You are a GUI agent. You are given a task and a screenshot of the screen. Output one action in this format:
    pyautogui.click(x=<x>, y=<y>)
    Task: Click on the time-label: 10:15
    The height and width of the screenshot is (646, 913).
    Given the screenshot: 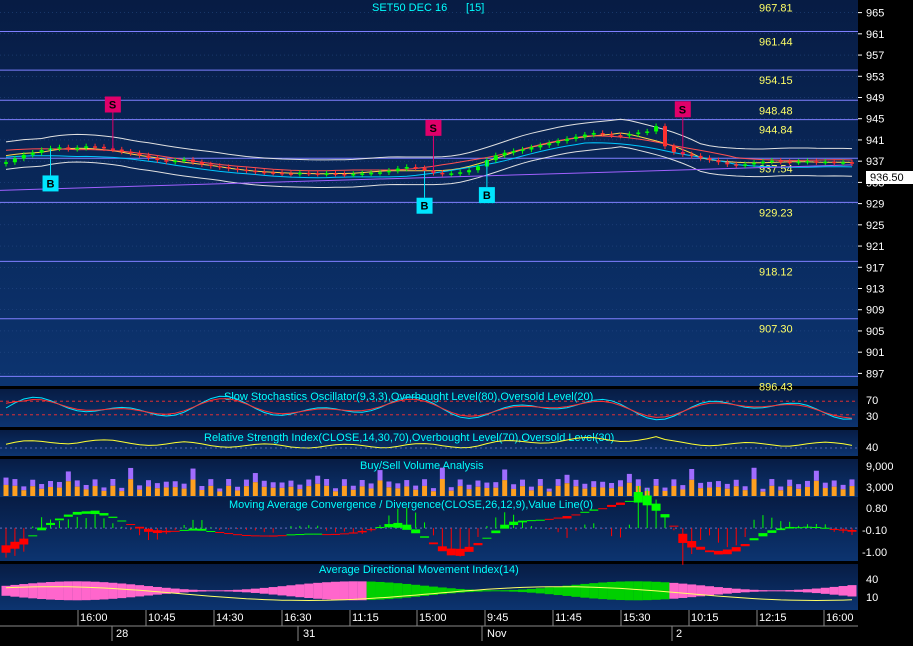 What is the action you would take?
    pyautogui.click(x=705, y=618)
    